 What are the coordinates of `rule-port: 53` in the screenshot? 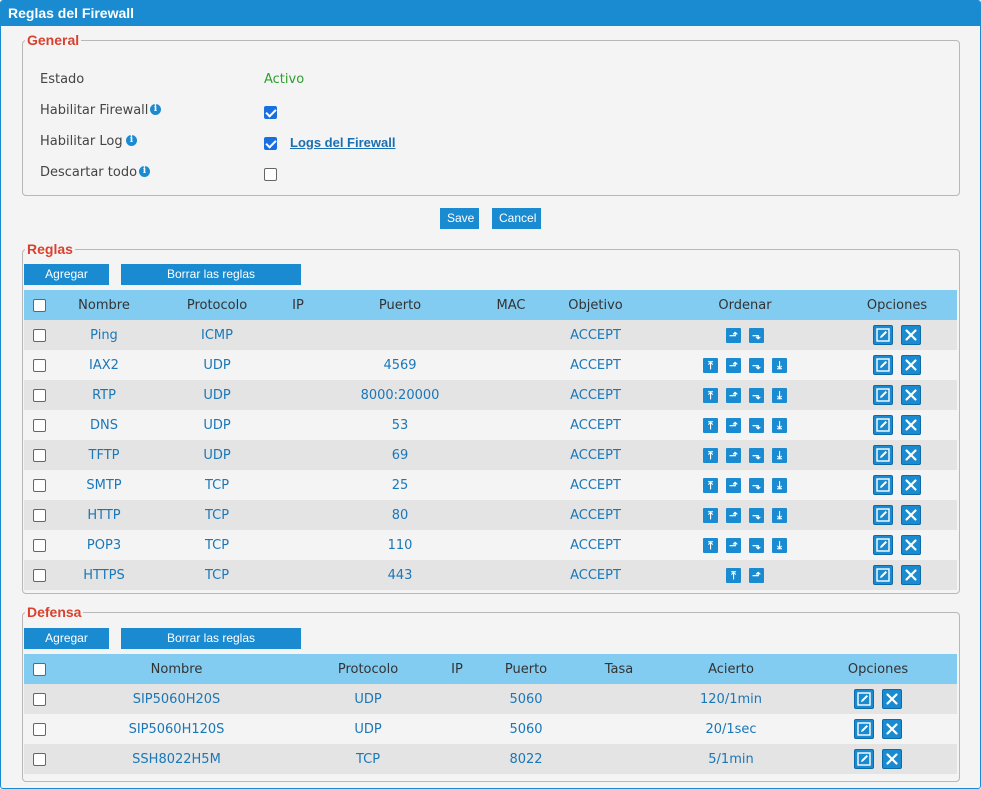 It's located at (400, 425).